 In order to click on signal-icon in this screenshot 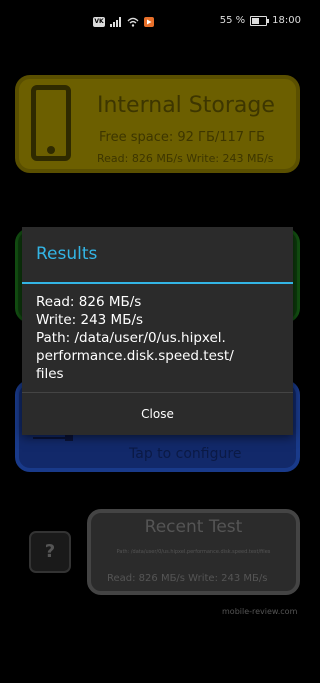, I will do `click(115, 22)`.